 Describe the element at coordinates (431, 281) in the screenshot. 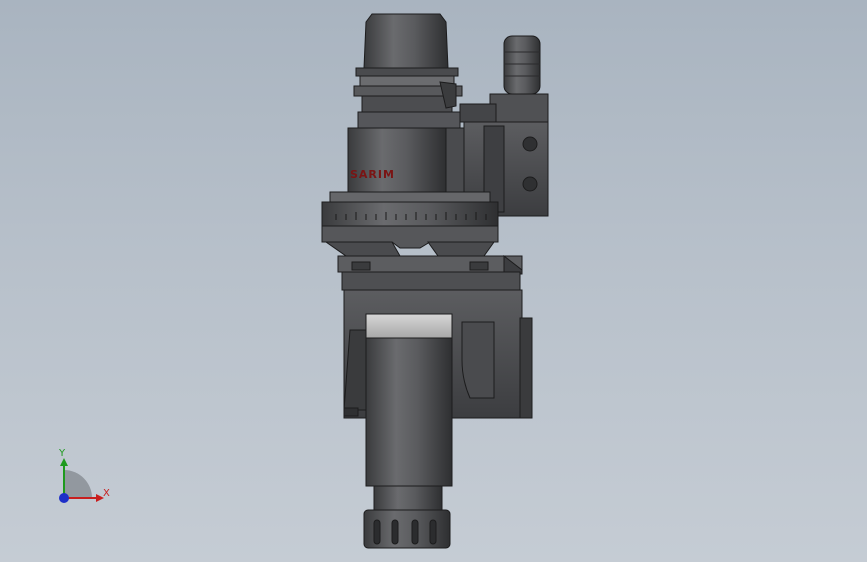

I see `head-body-top` at that location.